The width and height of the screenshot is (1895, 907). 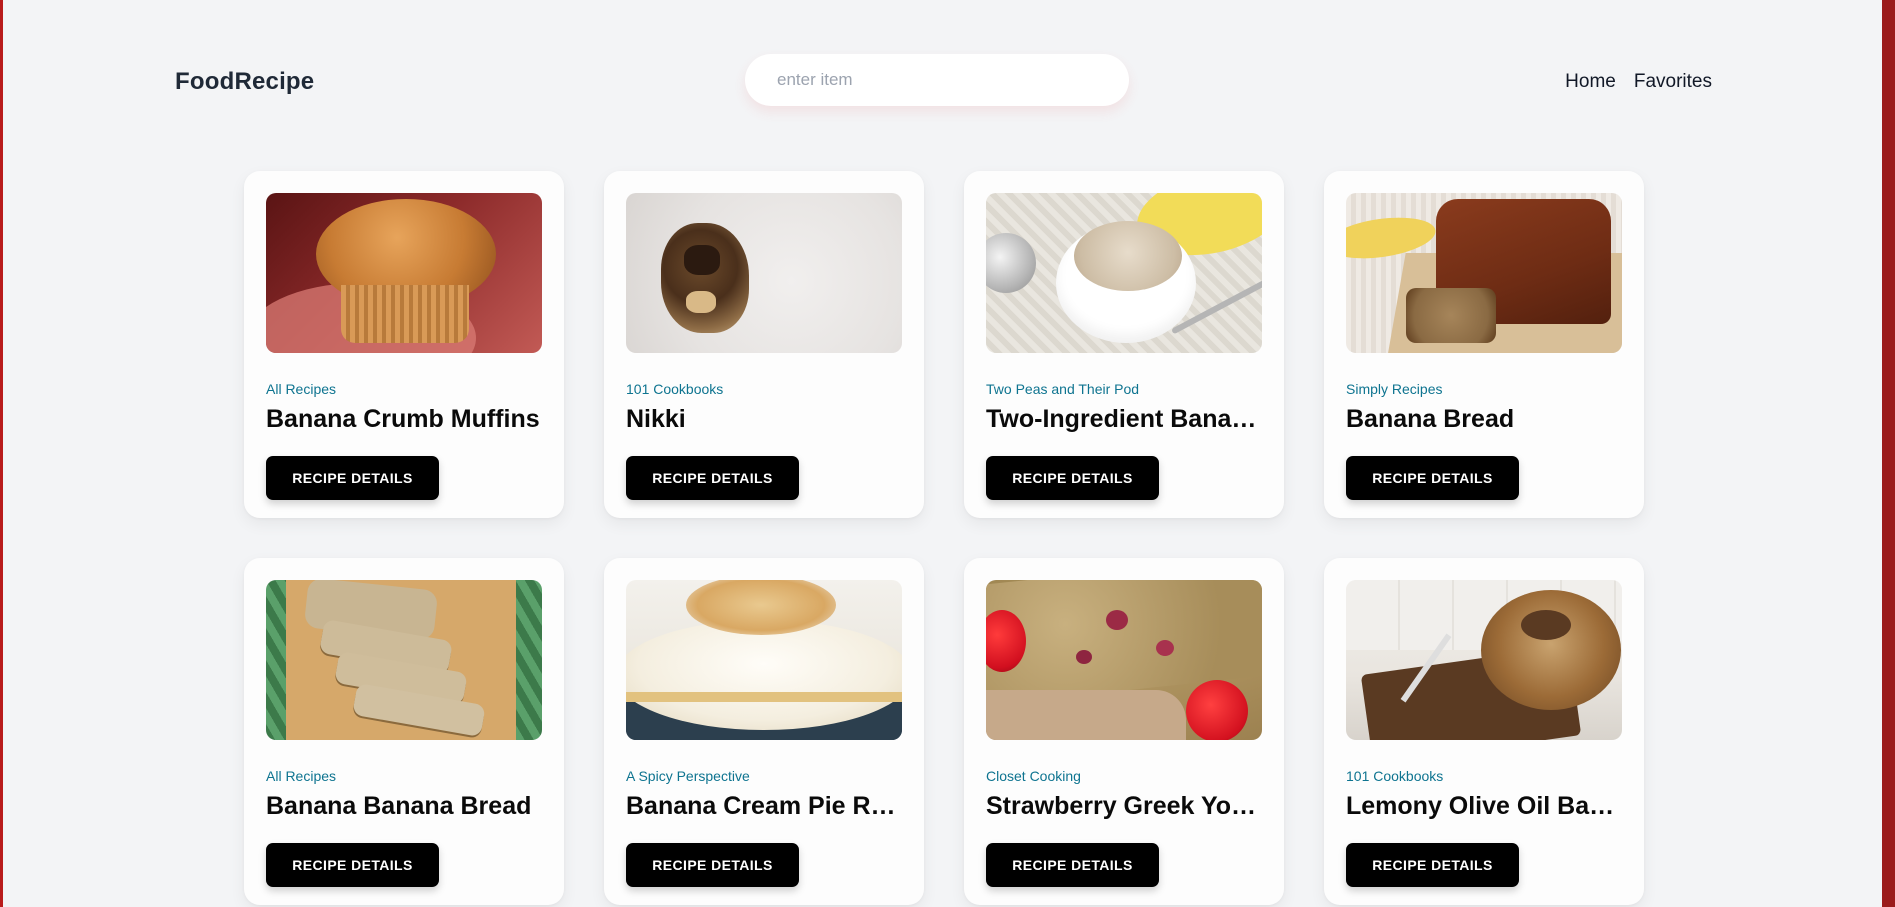 What do you see at coordinates (403, 419) in the screenshot?
I see `recipe-title: Banana Crumb Muffins` at bounding box center [403, 419].